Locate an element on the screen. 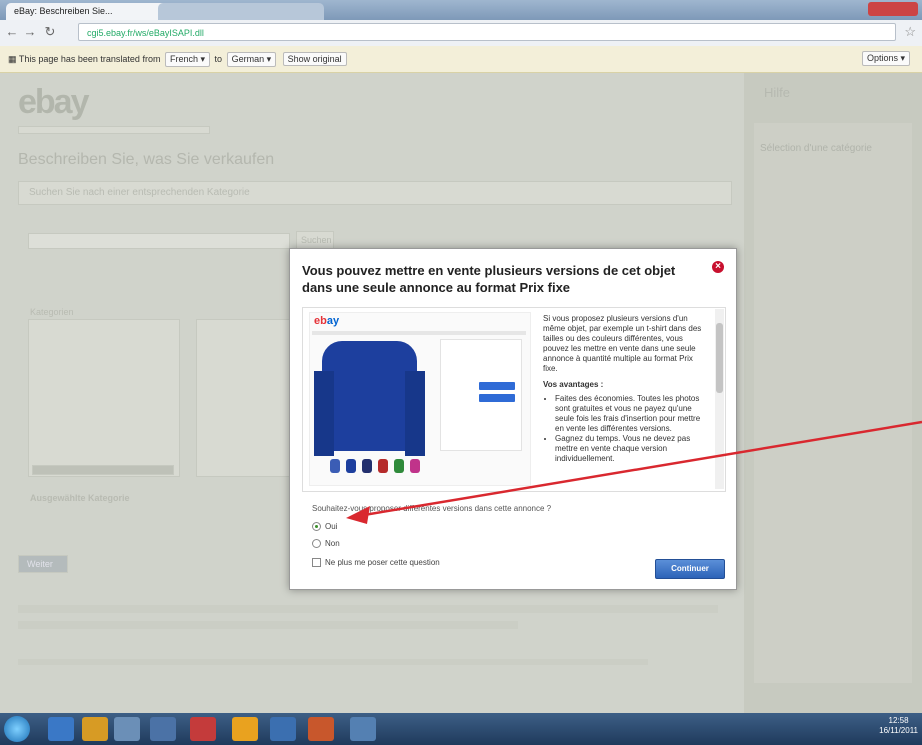 The image size is (922, 745). clock: 12:58 16/11/2011 is located at coordinates (898, 726).